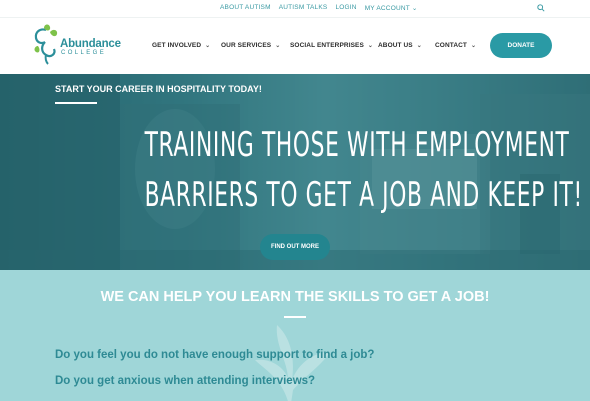 The image size is (590, 401). Describe the element at coordinates (387, 8) in the screenshot. I see `my-account-label: MY ACCOUNT` at that location.